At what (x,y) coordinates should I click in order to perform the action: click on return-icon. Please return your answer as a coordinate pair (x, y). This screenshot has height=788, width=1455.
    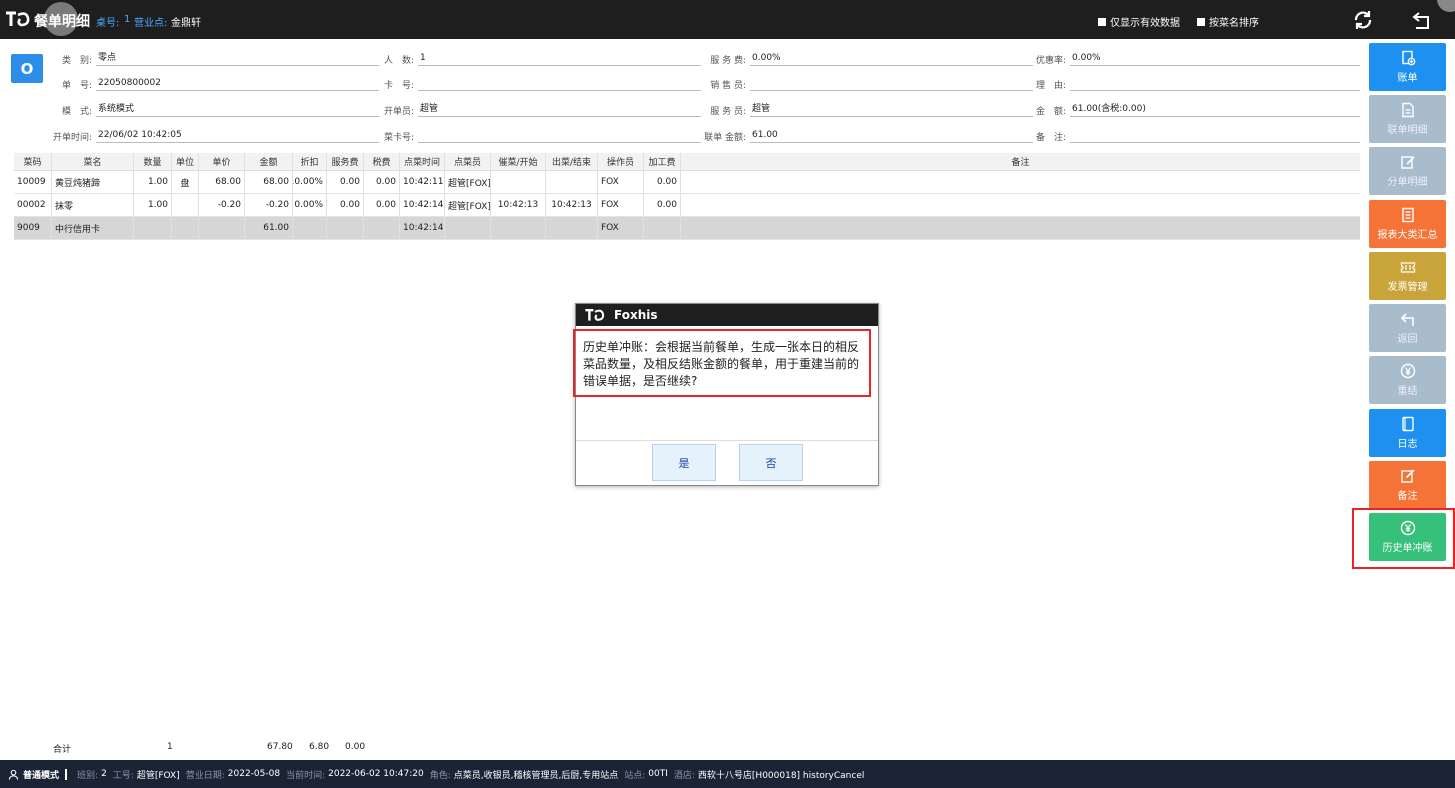
    Looking at the image, I should click on (1407, 319).